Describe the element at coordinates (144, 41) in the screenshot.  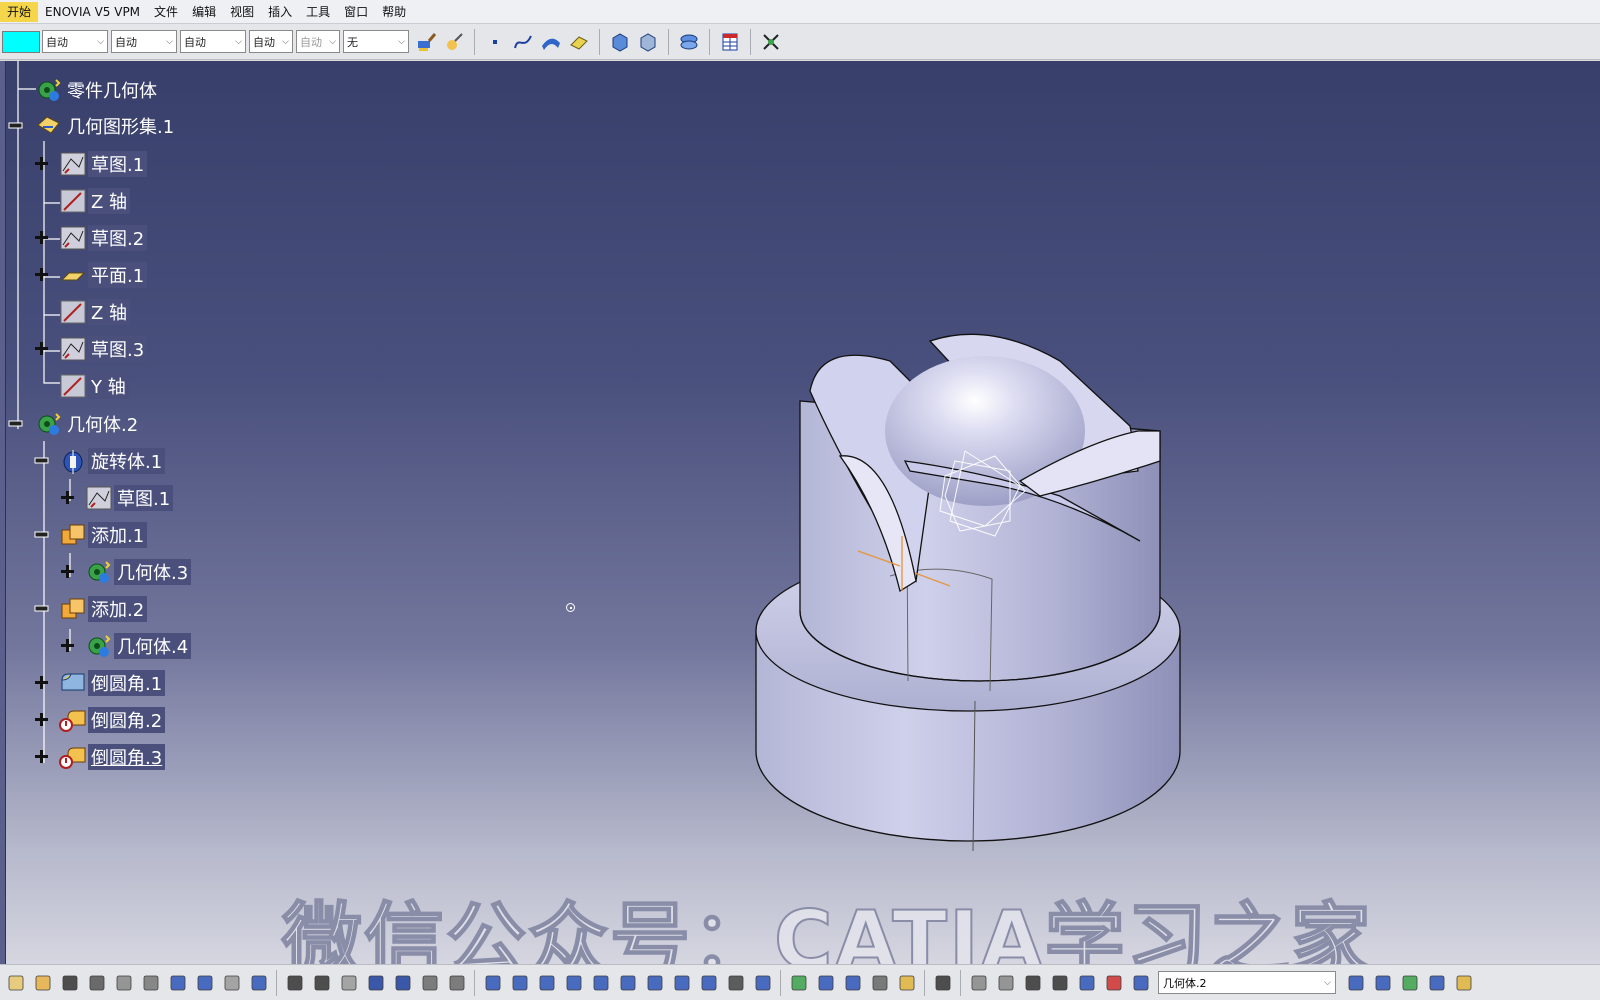
I see `lineweight-combo: 自动 ⌵` at that location.